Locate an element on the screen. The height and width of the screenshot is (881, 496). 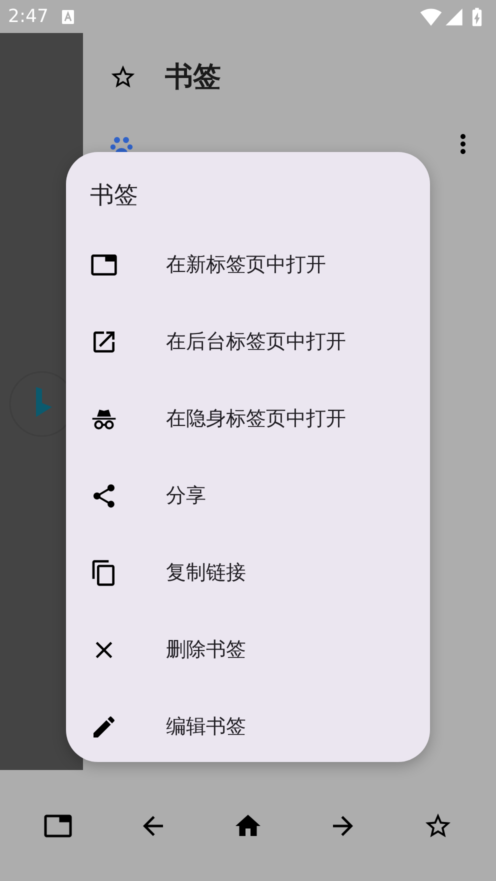
menu-item: 在后台标签页中打开 is located at coordinates (248, 341).